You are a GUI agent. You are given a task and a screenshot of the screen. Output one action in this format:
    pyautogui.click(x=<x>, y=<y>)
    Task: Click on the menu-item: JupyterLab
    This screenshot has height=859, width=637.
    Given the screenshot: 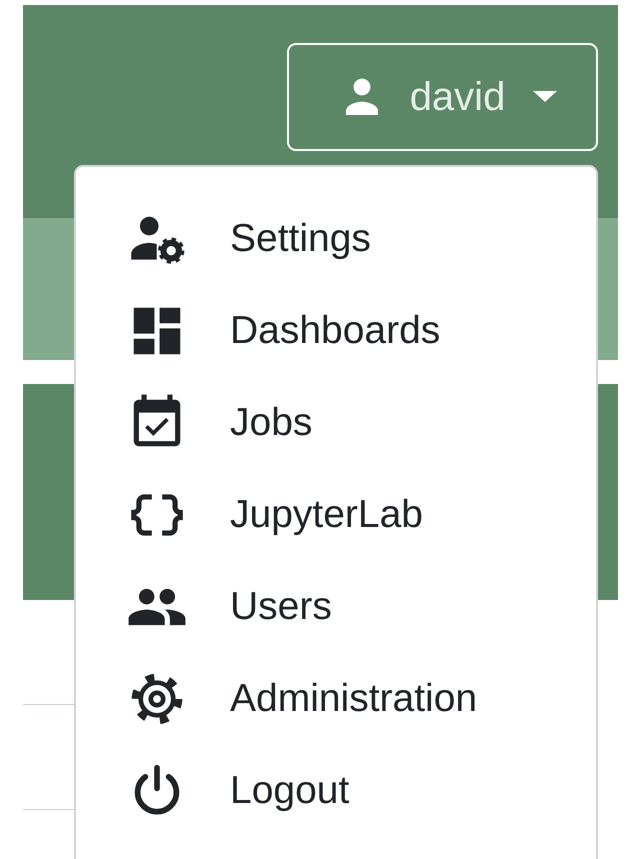 What is the action you would take?
    pyautogui.click(x=336, y=515)
    